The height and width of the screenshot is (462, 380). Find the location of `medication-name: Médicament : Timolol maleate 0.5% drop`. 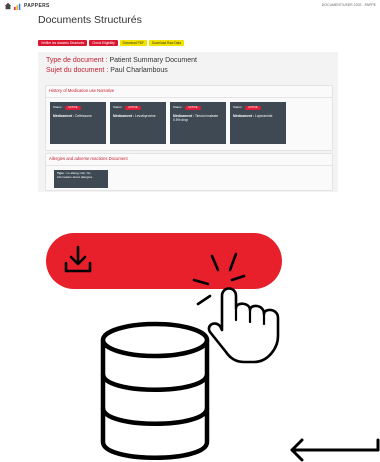

medication-name: Médicament : Timolol maleate 0.5% drop is located at coordinates (198, 118).